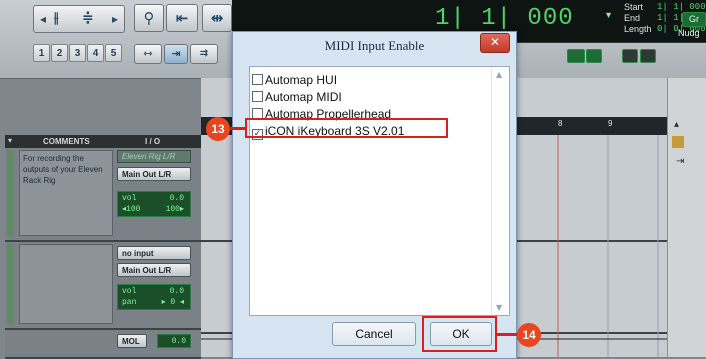 Image resolution: width=706 pixels, height=359 pixels. I want to click on pan-label: pan, so click(129, 302).